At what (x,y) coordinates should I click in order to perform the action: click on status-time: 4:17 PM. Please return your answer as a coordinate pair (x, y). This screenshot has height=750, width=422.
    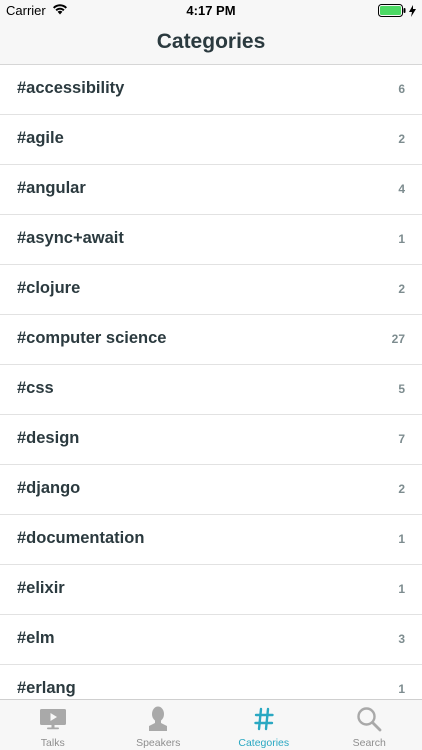
    Looking at the image, I should click on (211, 10).